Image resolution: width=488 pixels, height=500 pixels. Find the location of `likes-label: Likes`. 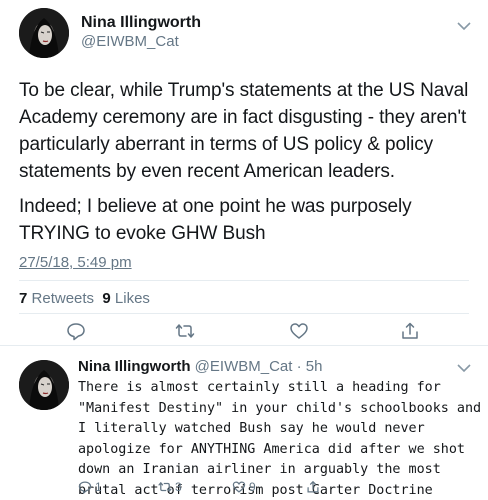

likes-label: Likes is located at coordinates (132, 298).